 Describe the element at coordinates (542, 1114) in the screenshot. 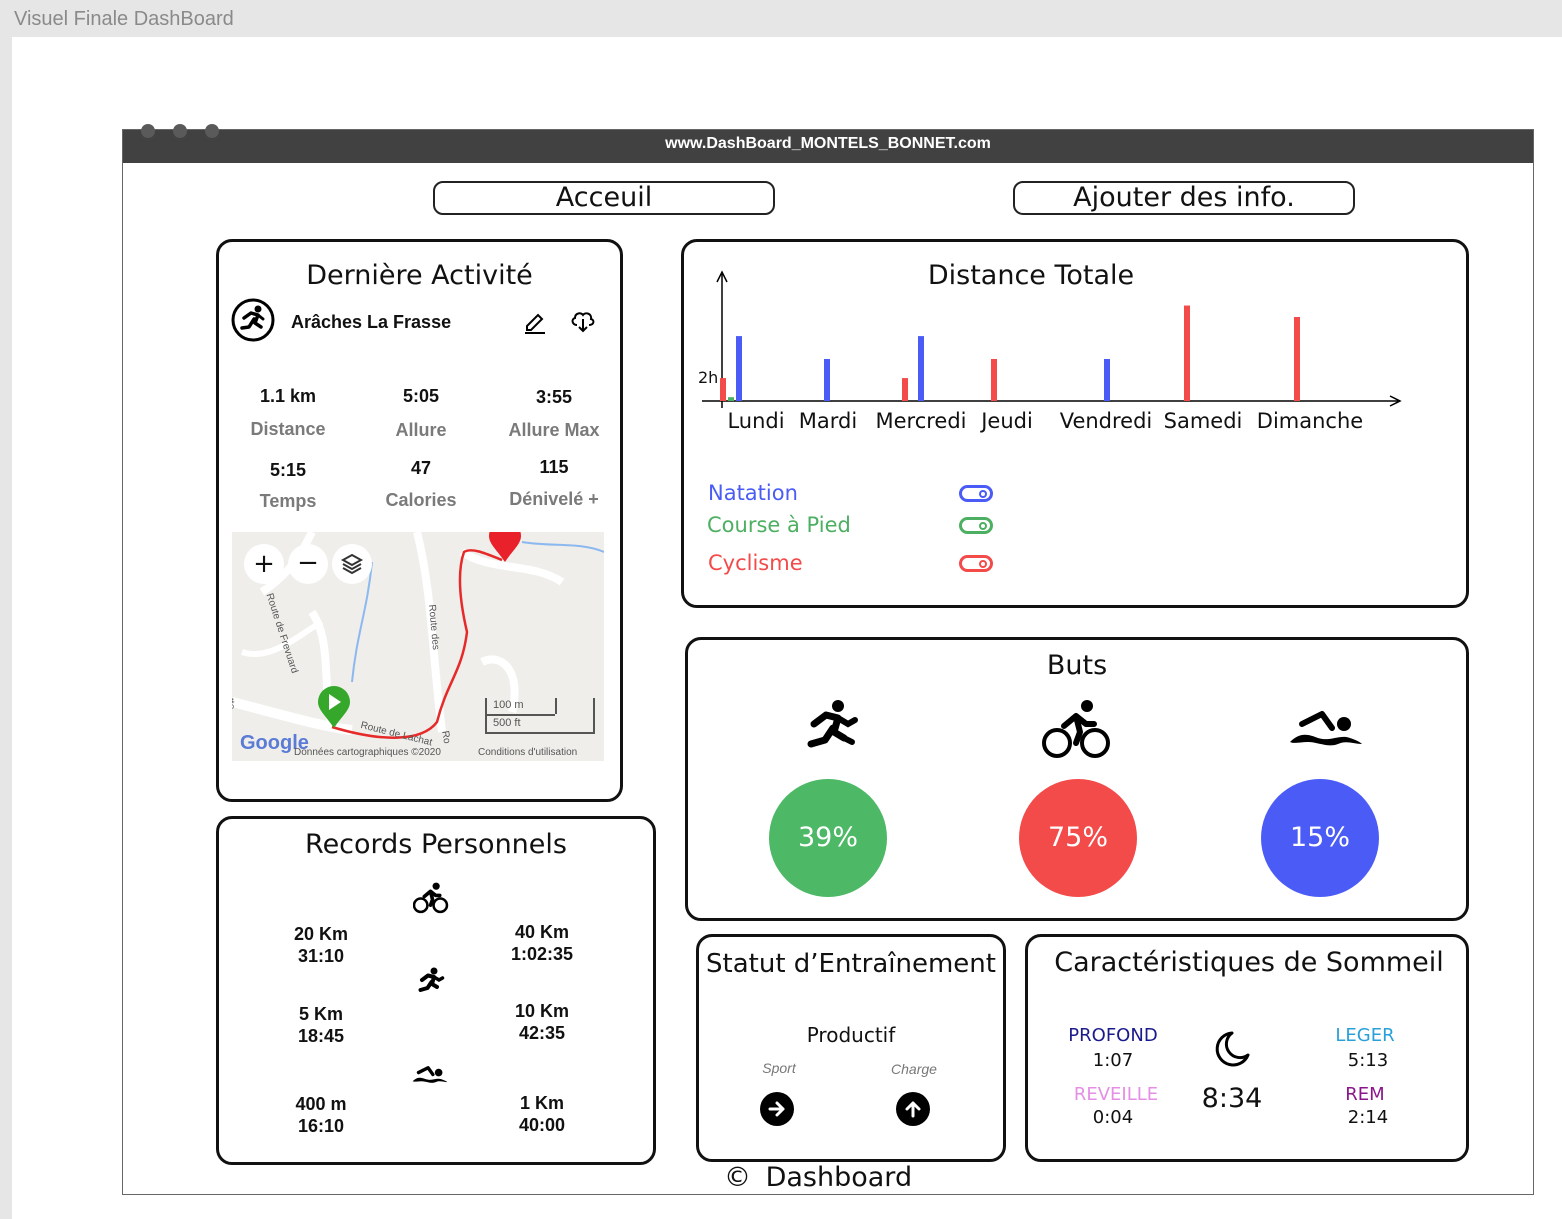

I see `record-value: 1 Km 40:00` at that location.